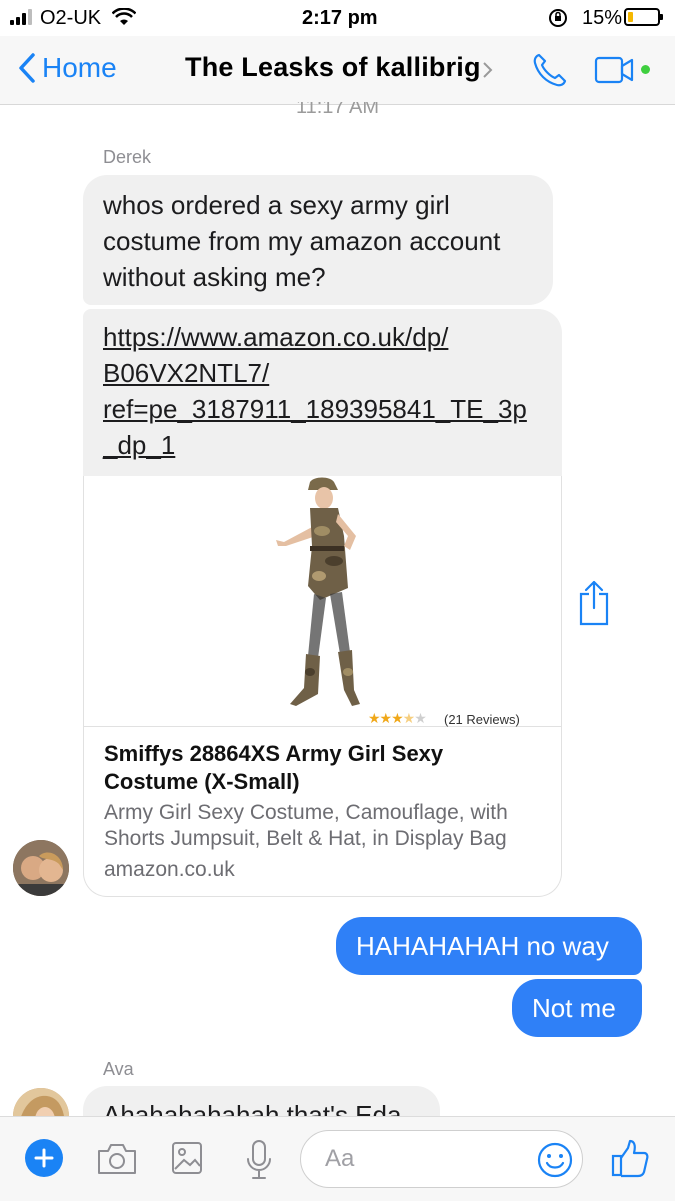 This screenshot has height=1201, width=675. Describe the element at coordinates (71, 18) in the screenshot. I see `carrier-label: O2-UK` at that location.